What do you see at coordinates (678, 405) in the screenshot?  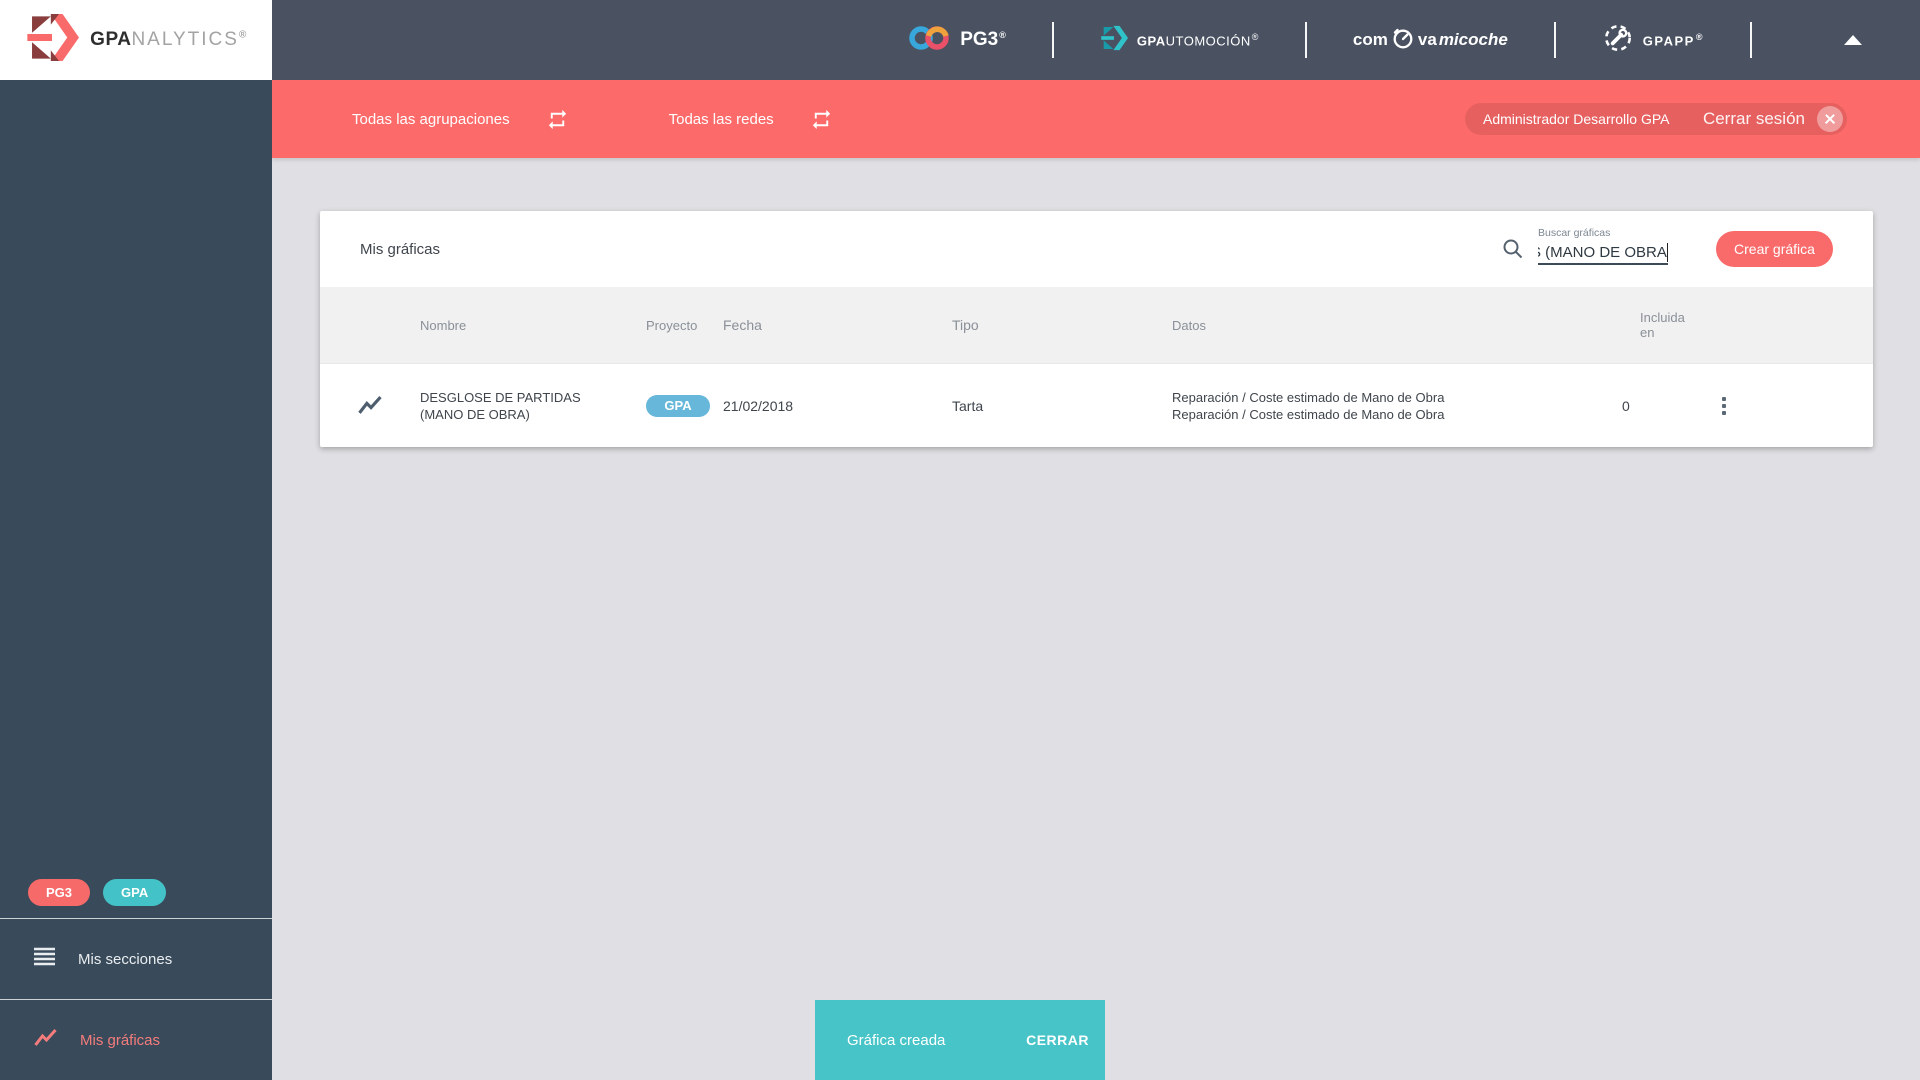 I see `project-badge: GPA` at bounding box center [678, 405].